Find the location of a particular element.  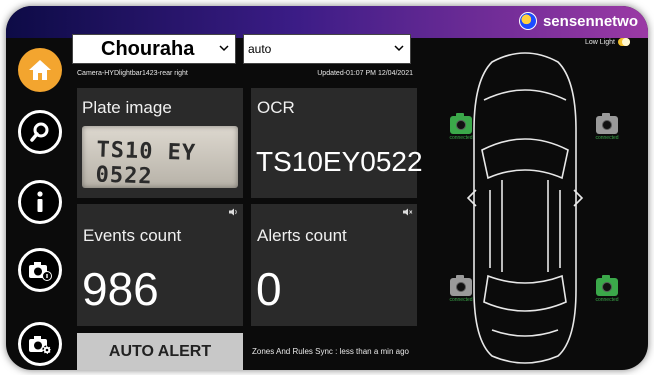

info-icon is located at coordinates (40, 201).